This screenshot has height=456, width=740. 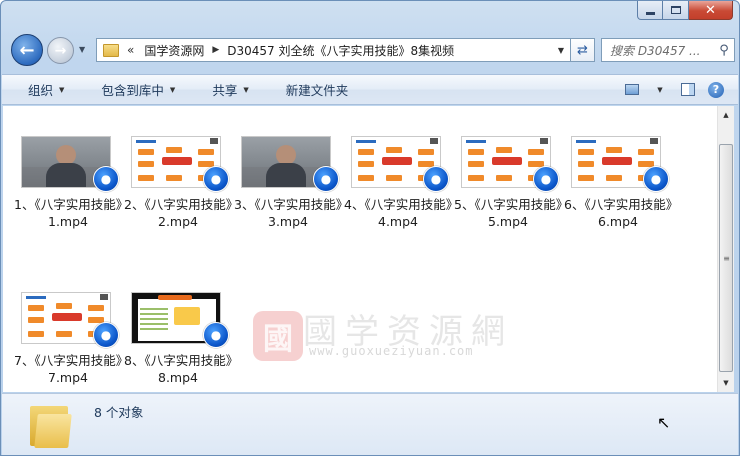 I want to click on search-icon: ⚲, so click(x=724, y=50).